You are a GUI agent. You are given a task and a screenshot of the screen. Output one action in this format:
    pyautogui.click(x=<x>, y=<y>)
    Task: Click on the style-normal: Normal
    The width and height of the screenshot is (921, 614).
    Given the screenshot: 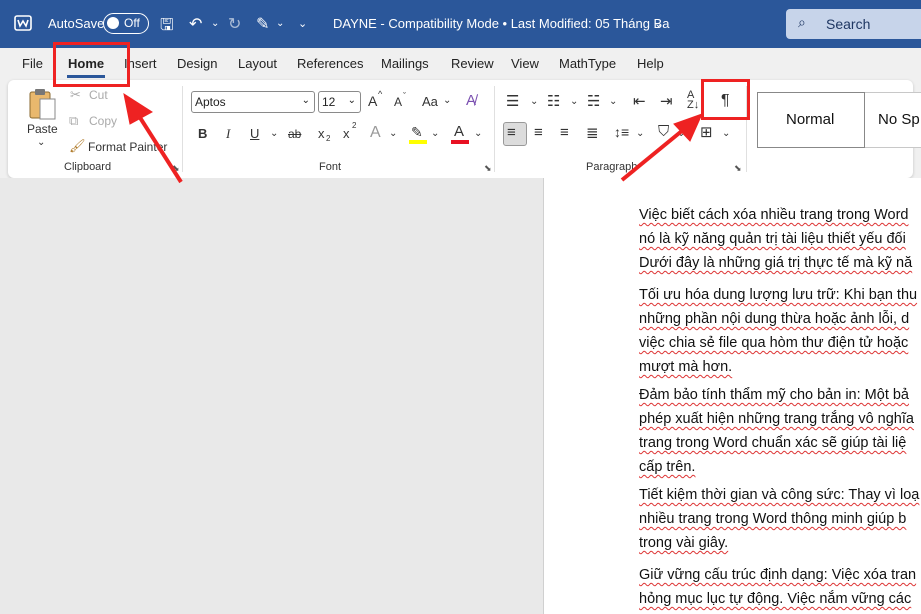 What is the action you would take?
    pyautogui.click(x=811, y=120)
    